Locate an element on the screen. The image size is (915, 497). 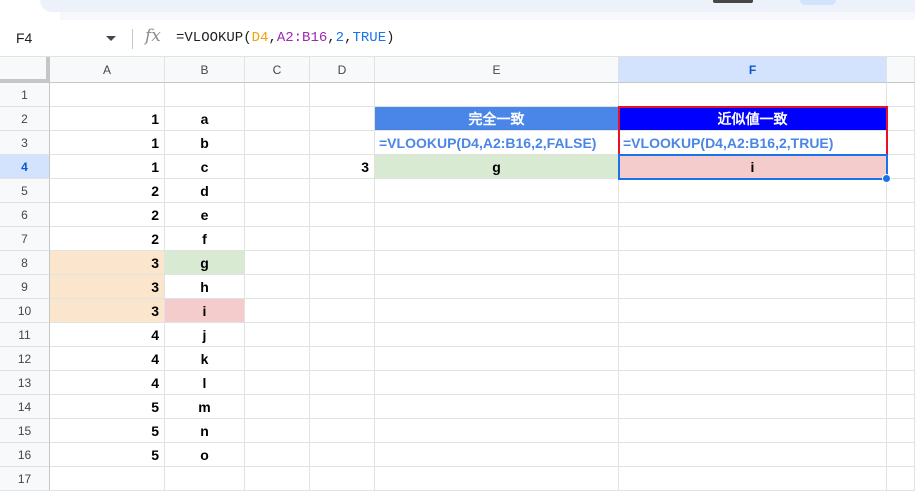
cell-b1 is located at coordinates (205, 95).